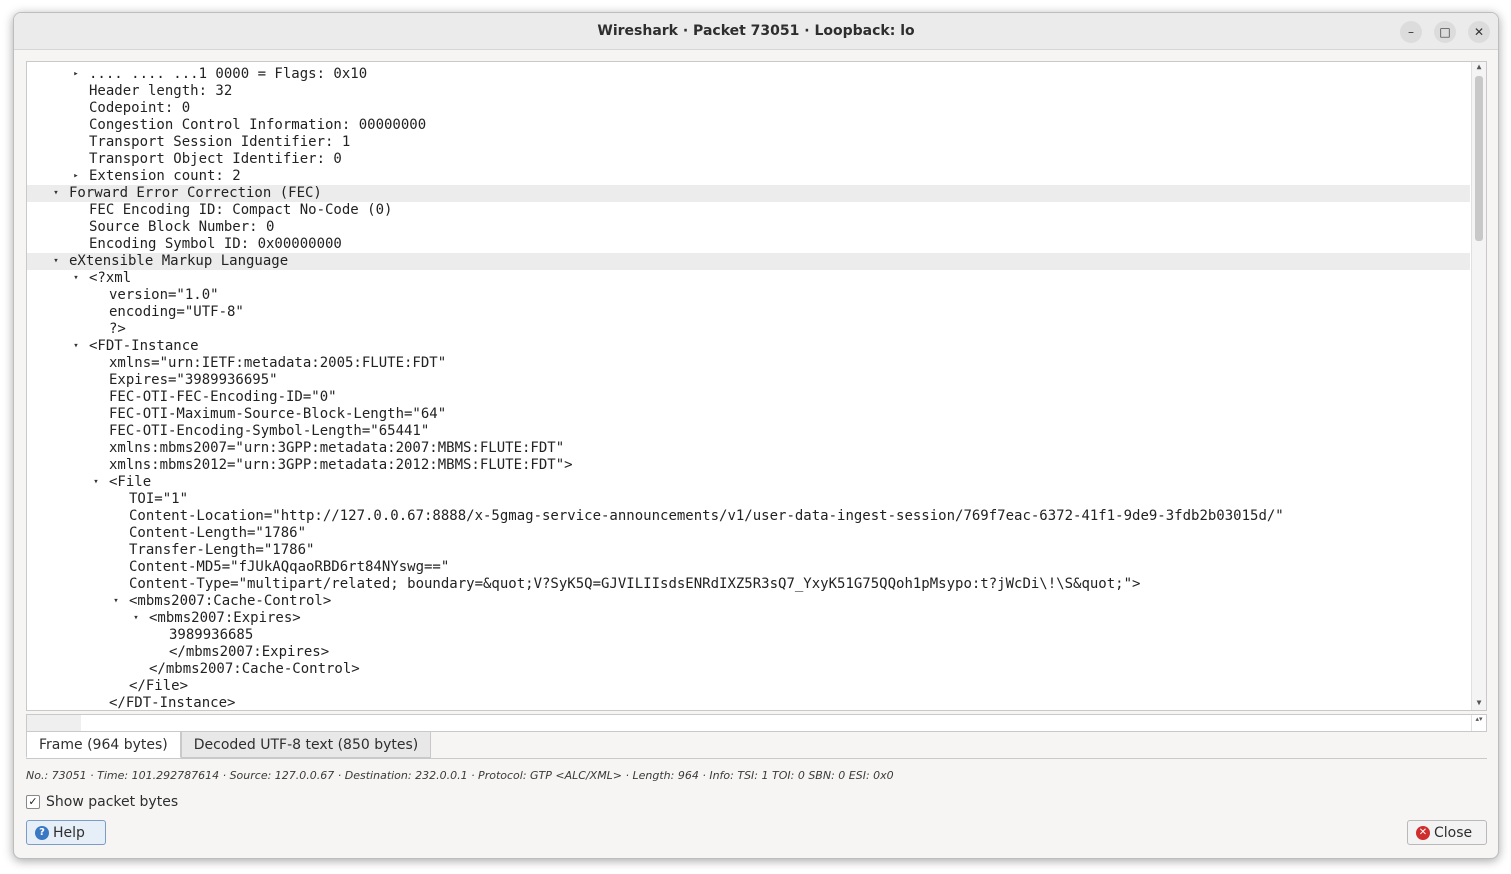  I want to click on tree-row: FEC-OTI-FEC-Encoding-ID="0", so click(748, 397).